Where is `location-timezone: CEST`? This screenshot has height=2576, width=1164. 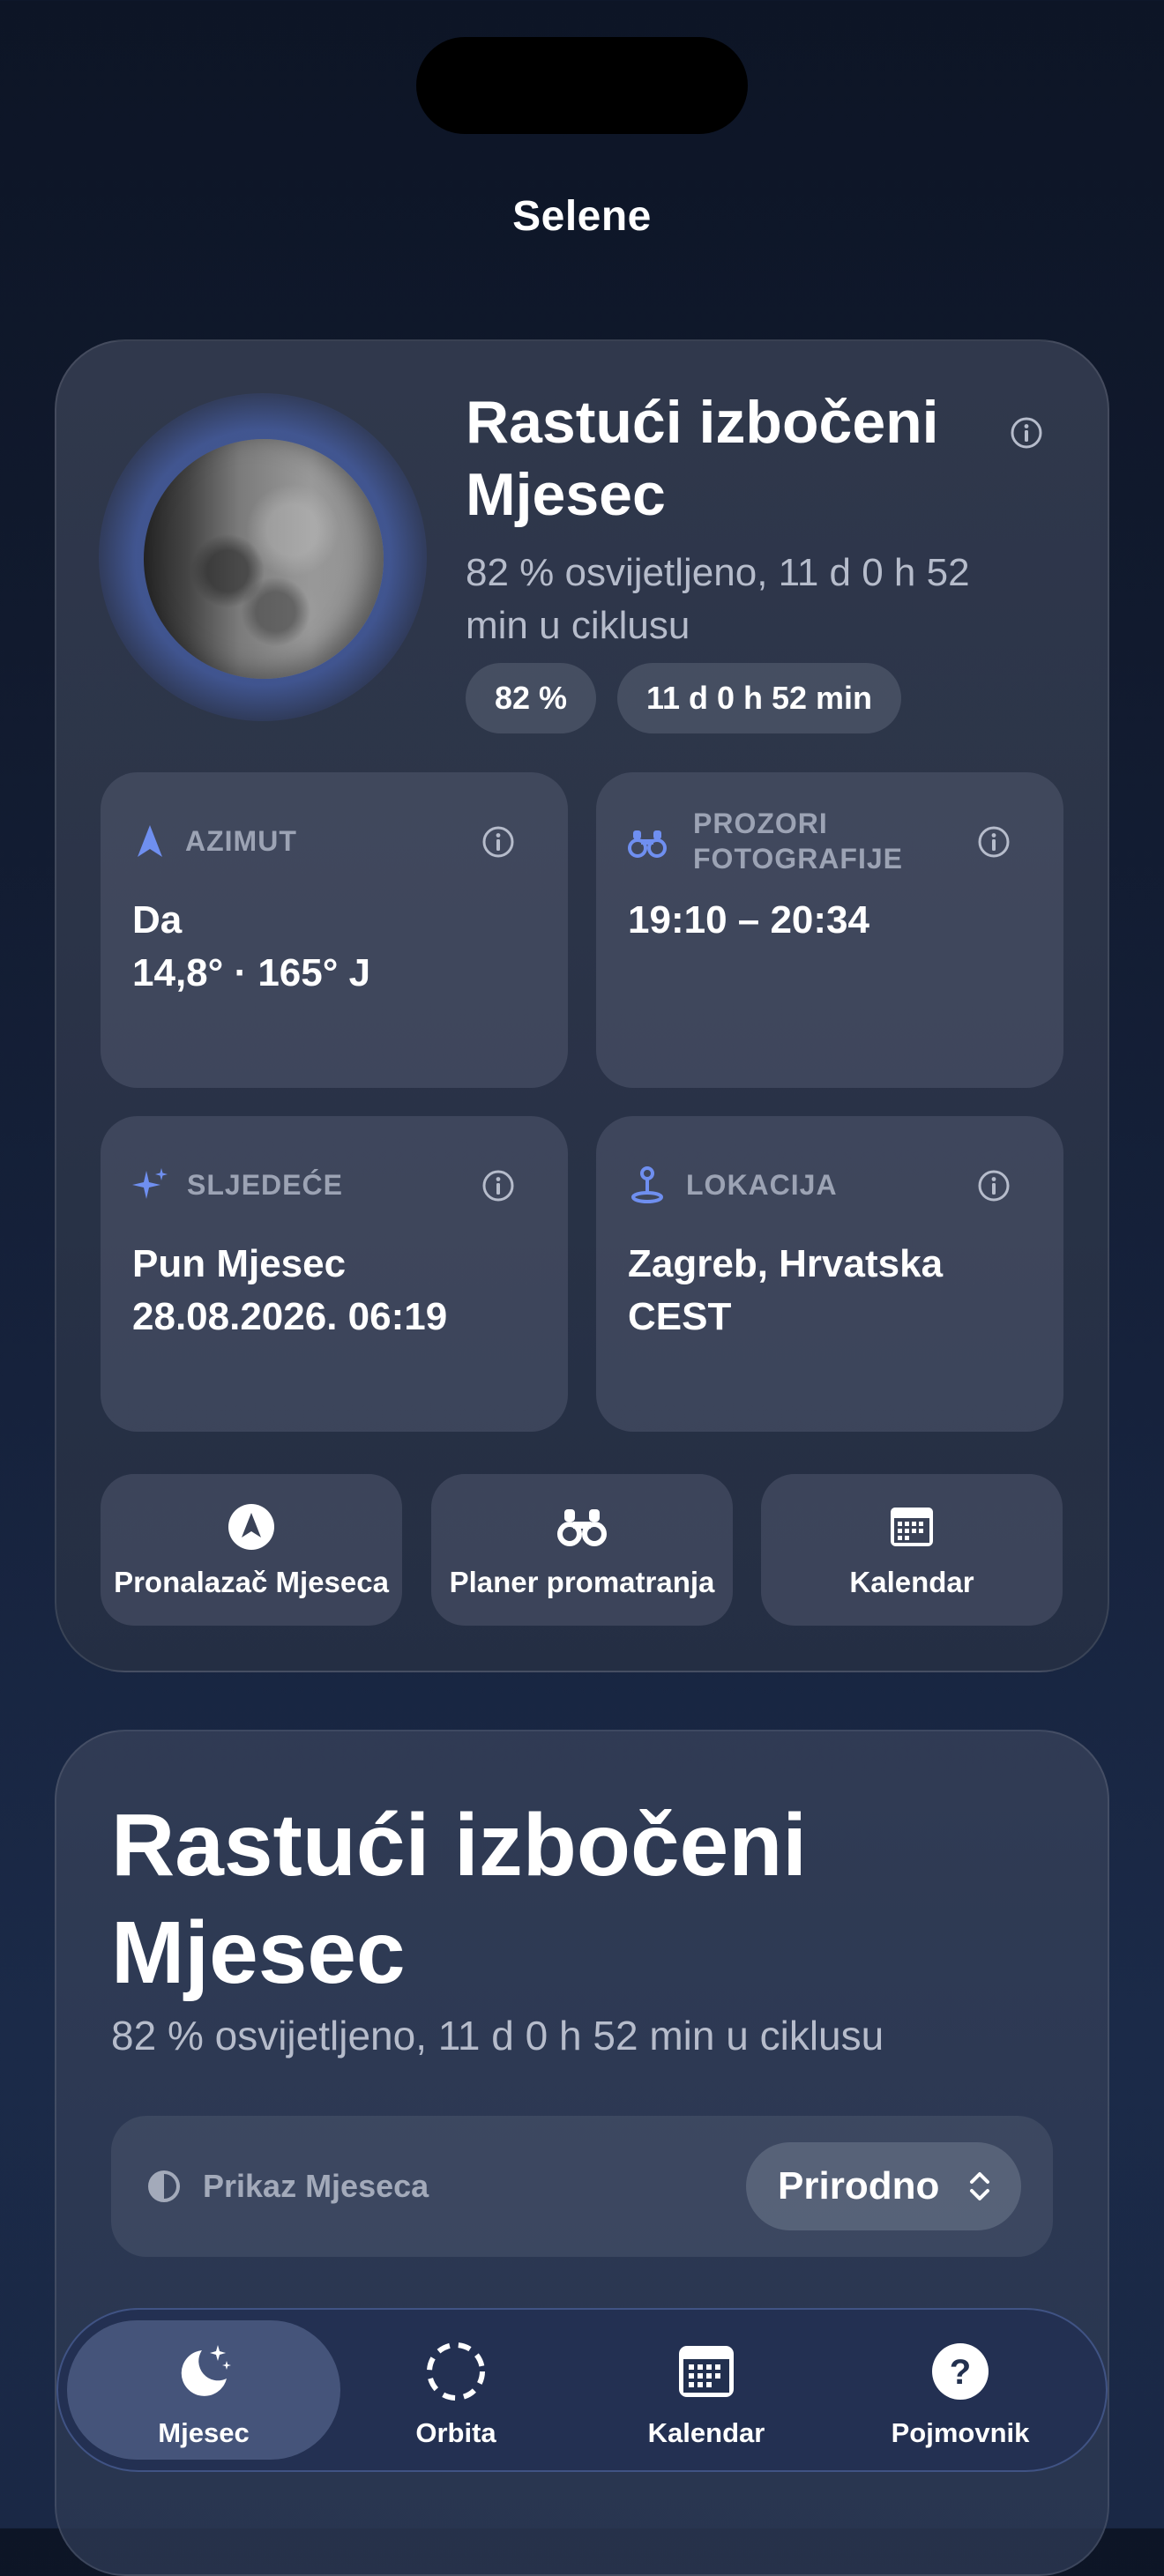 location-timezone: CEST is located at coordinates (680, 1316).